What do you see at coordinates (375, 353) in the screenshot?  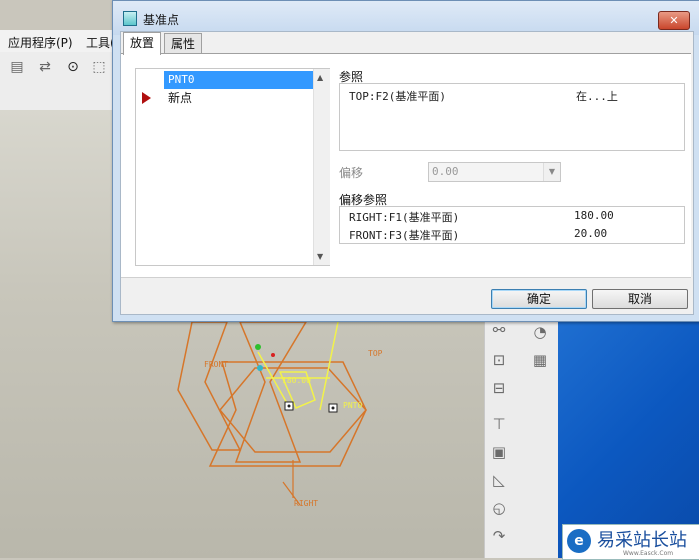 I see `top-plane-label: TOP` at bounding box center [375, 353].